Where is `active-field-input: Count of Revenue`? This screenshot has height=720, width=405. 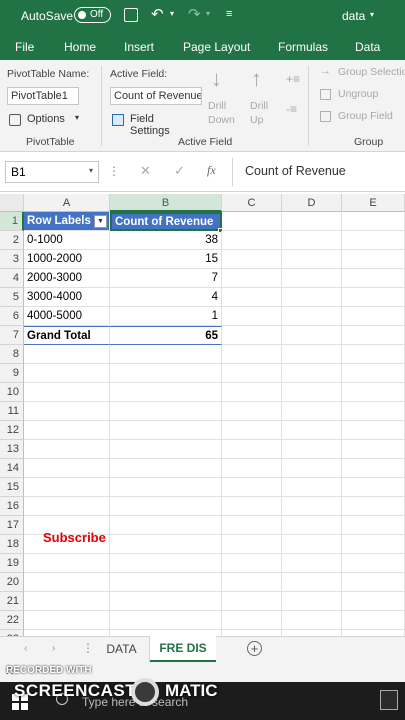
active-field-input: Count of Revenue is located at coordinates (156, 96).